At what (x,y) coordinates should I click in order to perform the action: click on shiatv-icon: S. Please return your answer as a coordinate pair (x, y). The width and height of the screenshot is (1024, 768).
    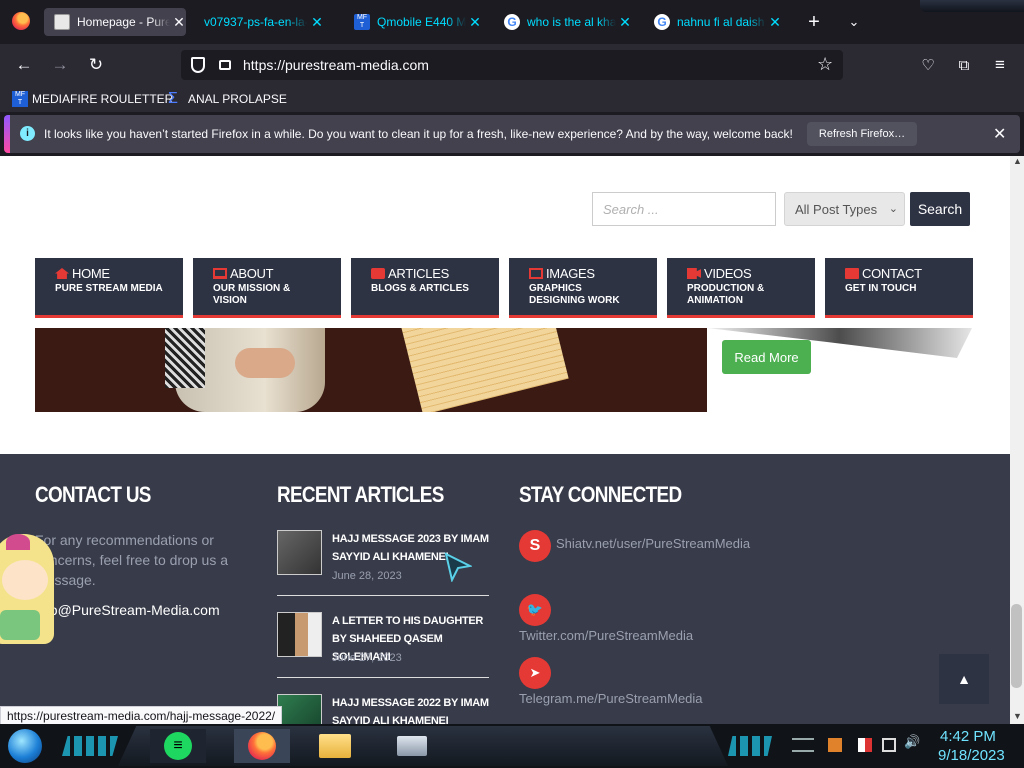
    Looking at the image, I should click on (535, 546).